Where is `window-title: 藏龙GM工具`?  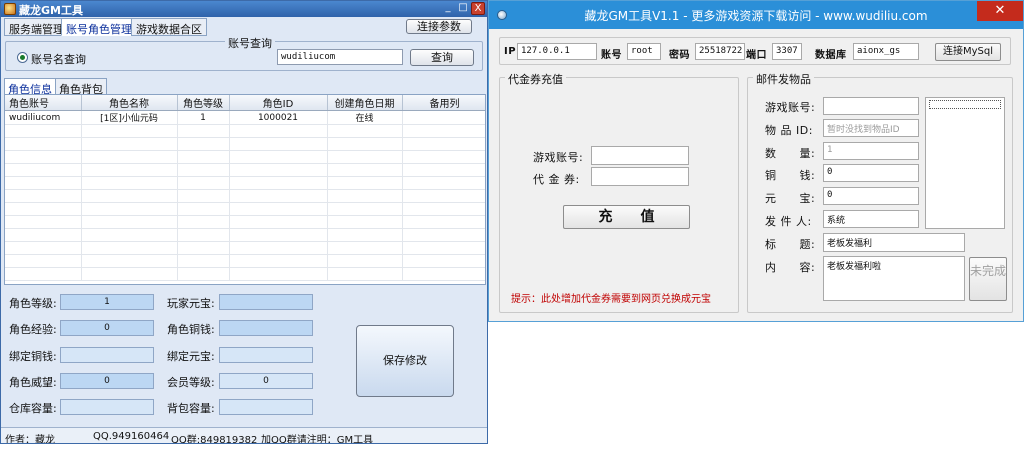
window-title: 藏龙GM工具 is located at coordinates (51, 10).